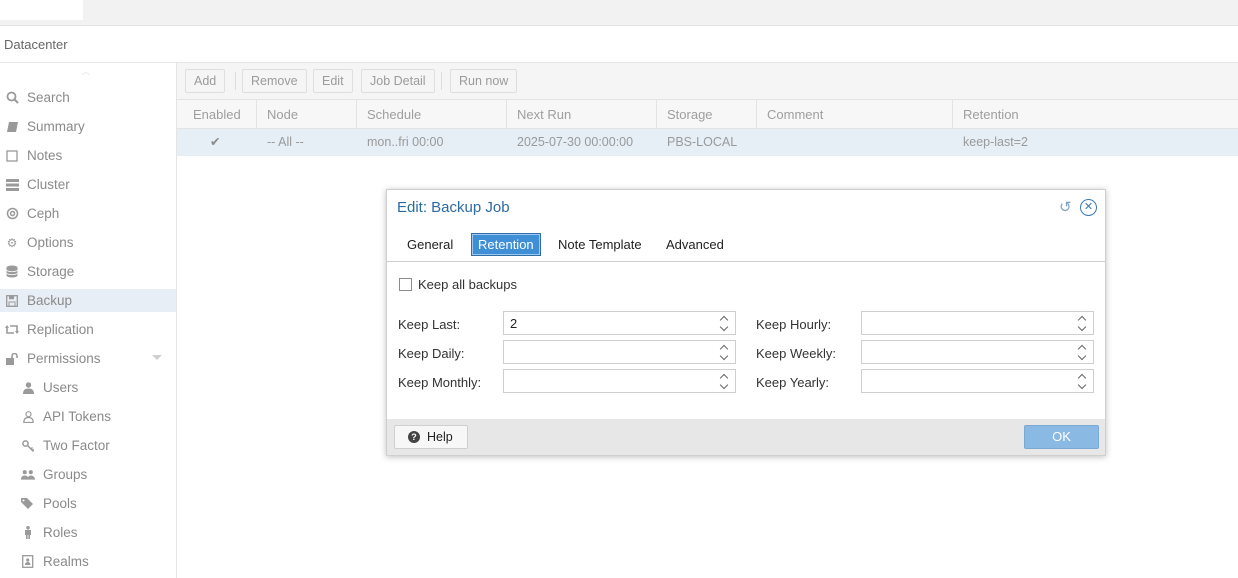 The height and width of the screenshot is (578, 1238). What do you see at coordinates (87, 72) in the screenshot?
I see `scroll-up-icon: ︿` at bounding box center [87, 72].